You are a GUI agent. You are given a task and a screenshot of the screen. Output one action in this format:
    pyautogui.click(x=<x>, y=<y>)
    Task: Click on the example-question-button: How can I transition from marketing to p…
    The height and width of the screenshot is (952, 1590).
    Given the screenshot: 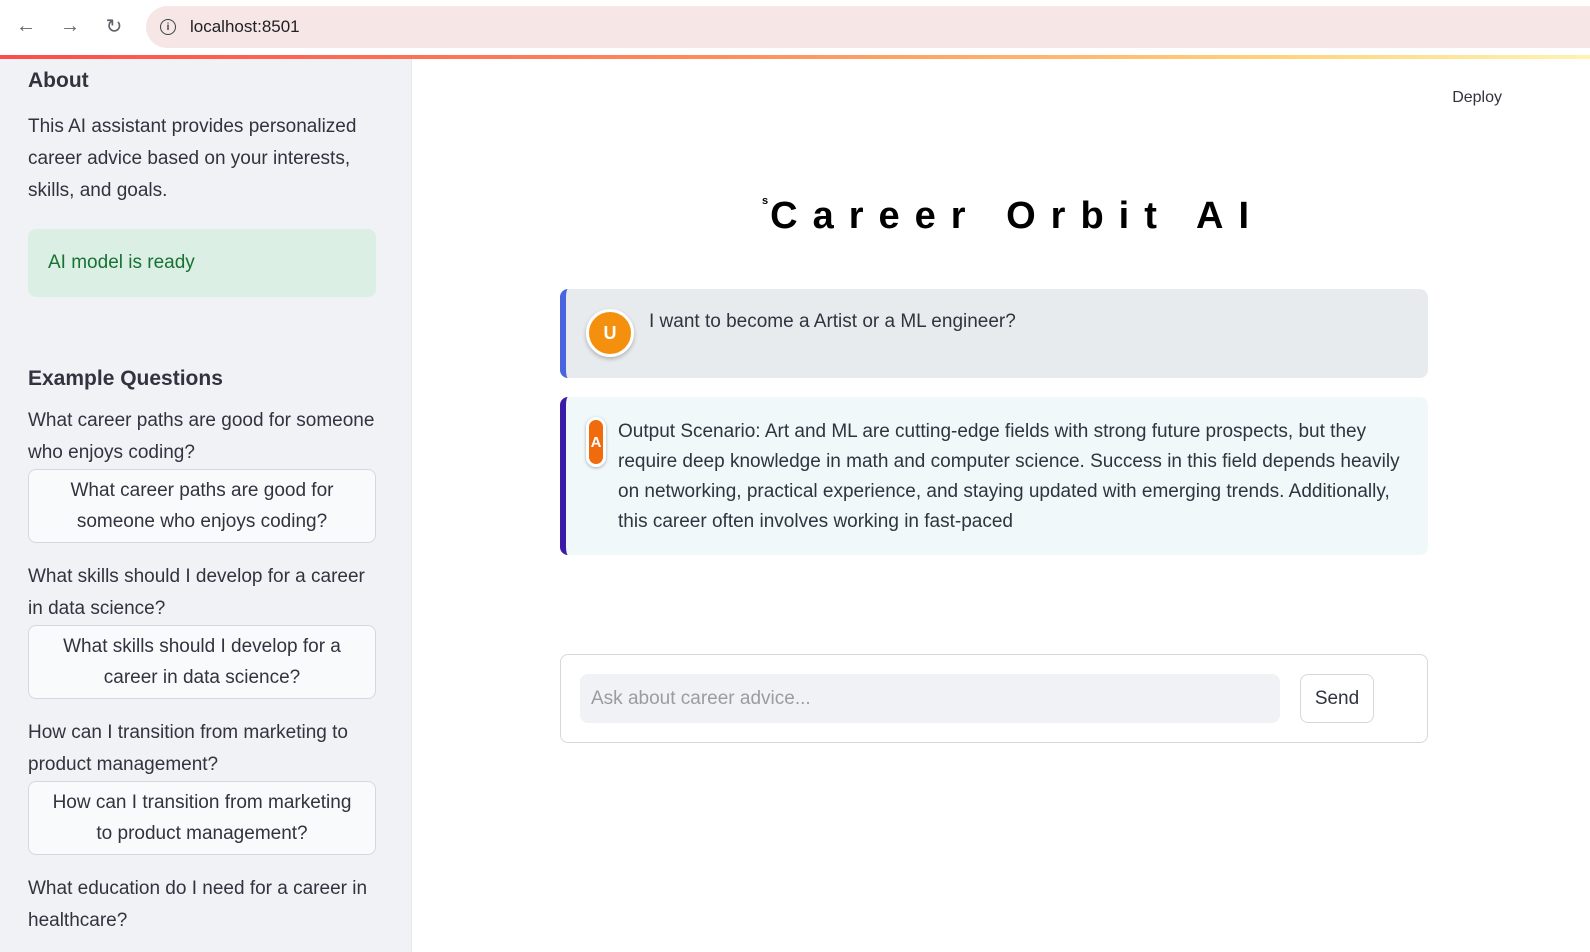 What is the action you would take?
    pyautogui.click(x=202, y=818)
    